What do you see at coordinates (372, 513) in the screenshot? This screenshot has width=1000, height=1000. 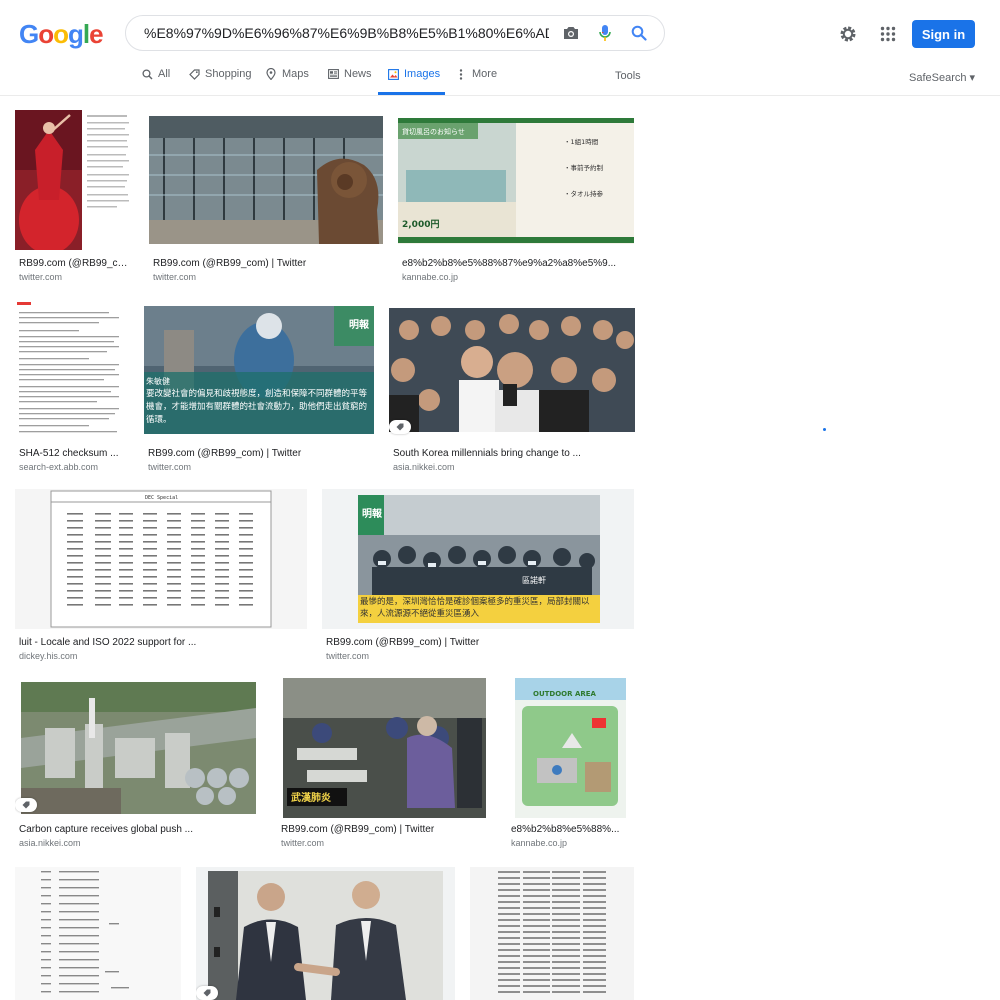 I see `ming-pao-label: 明報` at bounding box center [372, 513].